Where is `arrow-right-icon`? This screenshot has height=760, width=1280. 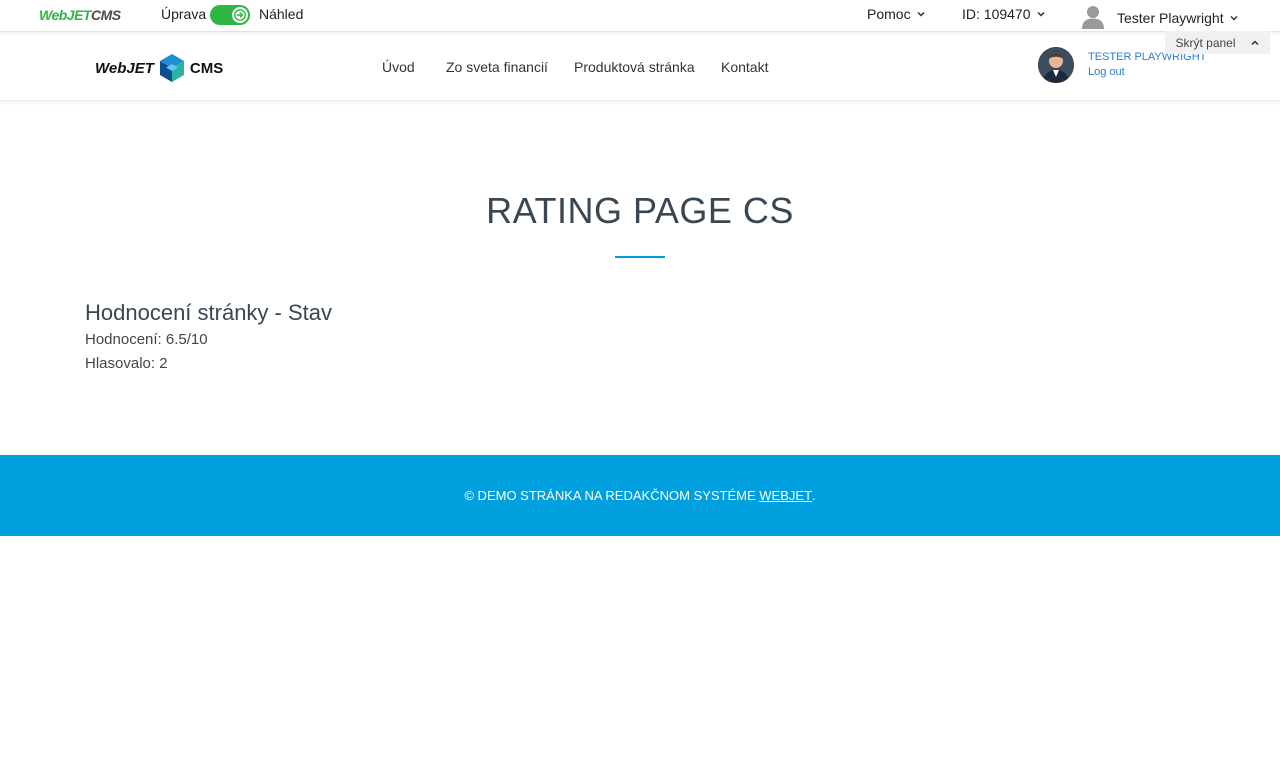 arrow-right-icon is located at coordinates (240, 15).